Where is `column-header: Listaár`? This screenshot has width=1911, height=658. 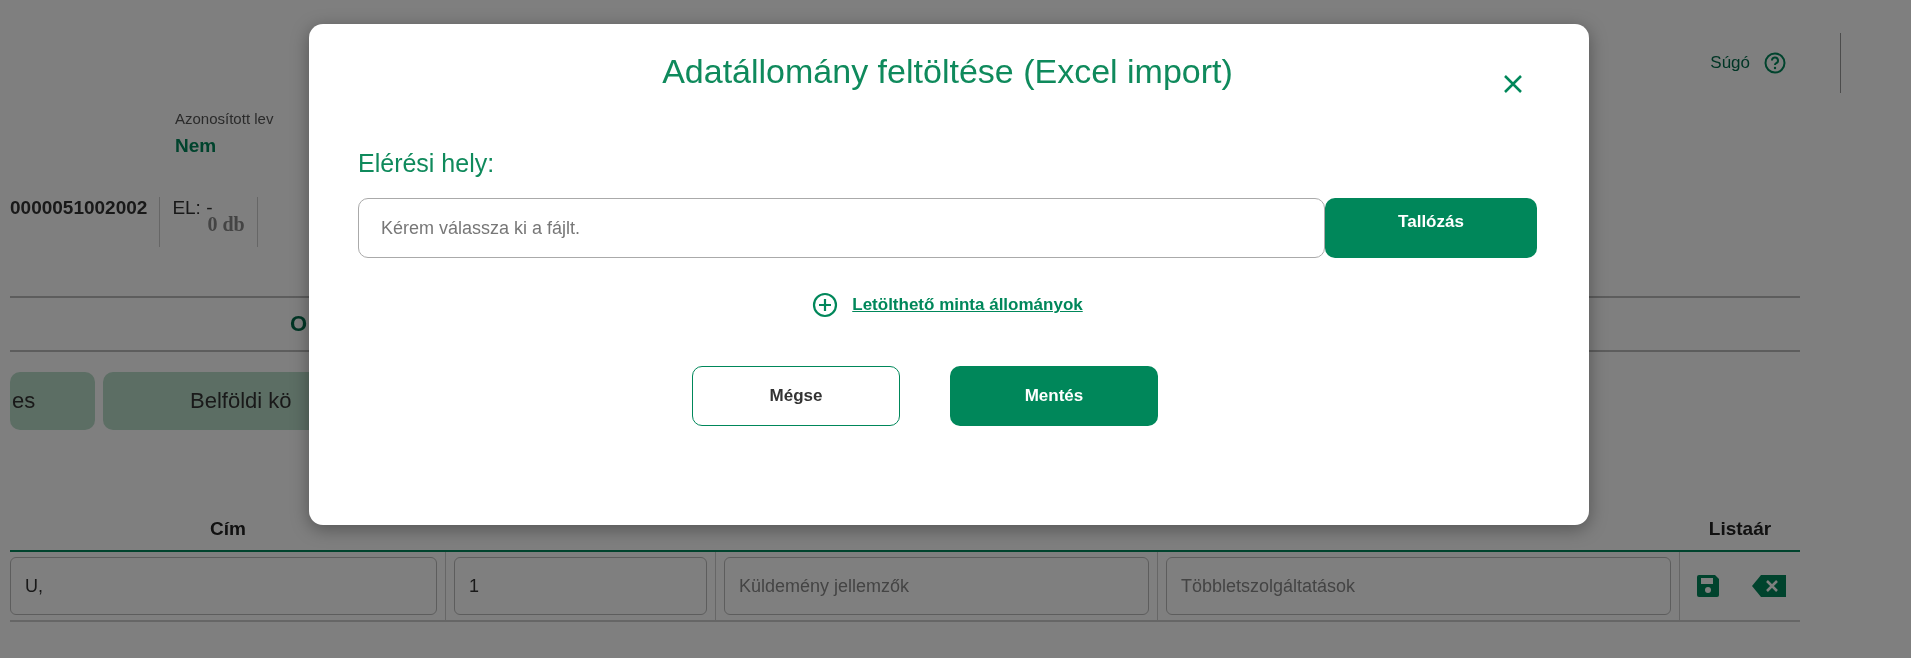
column-header: Listaár is located at coordinates (1740, 529).